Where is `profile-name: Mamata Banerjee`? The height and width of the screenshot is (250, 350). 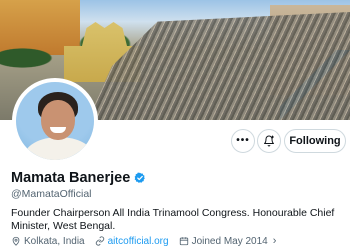
profile-name: Mamata Banerjee is located at coordinates (71, 178).